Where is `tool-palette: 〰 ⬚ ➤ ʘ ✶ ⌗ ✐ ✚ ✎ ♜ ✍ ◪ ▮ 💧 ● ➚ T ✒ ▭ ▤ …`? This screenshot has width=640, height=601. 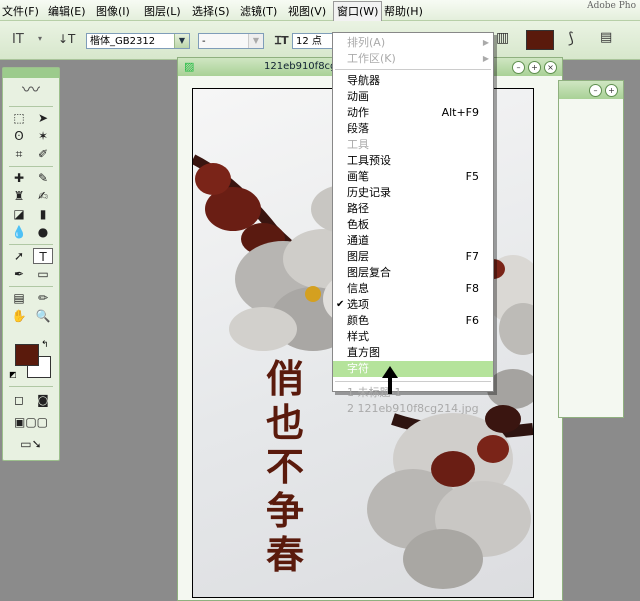 tool-palette: 〰 ⬚ ➤ ʘ ✶ ⌗ ✐ ✚ ✎ ♜ ✍ ◪ ▮ 💧 ● ➚ T ✒ ▭ ▤ … is located at coordinates (31, 264).